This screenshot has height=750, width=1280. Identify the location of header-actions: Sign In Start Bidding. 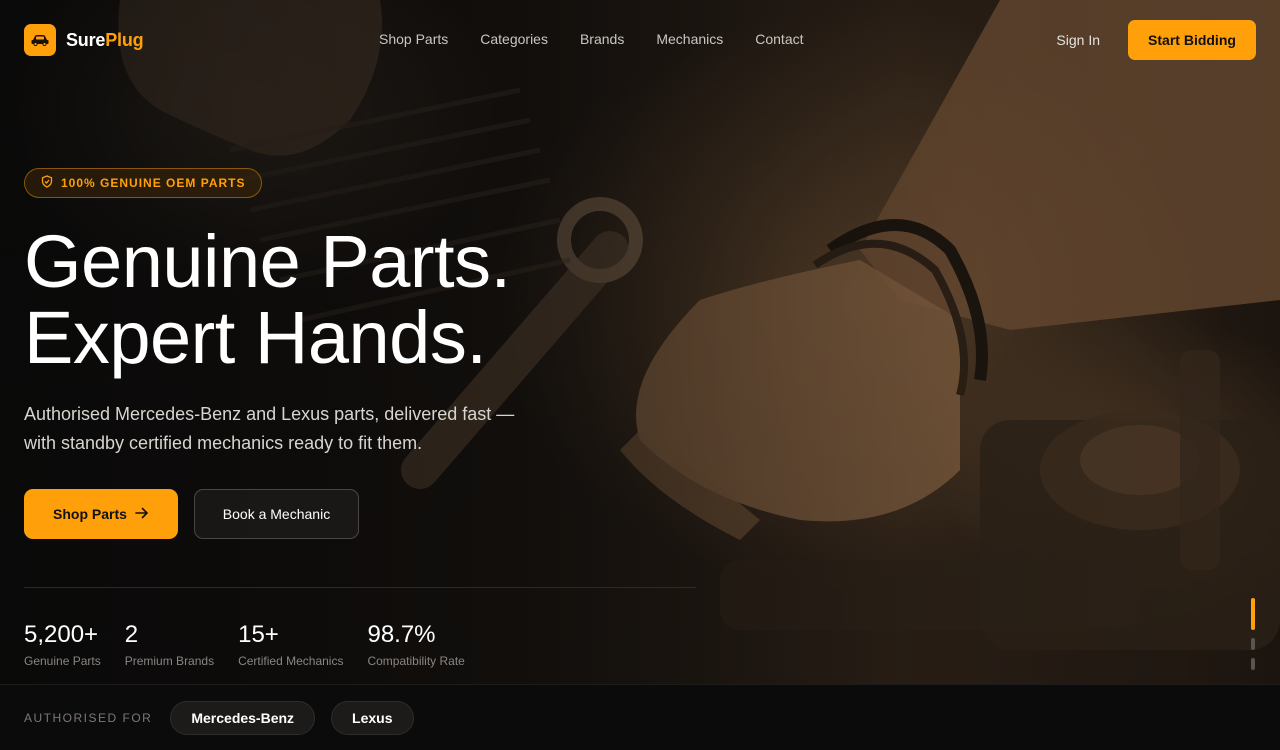
(1156, 40).